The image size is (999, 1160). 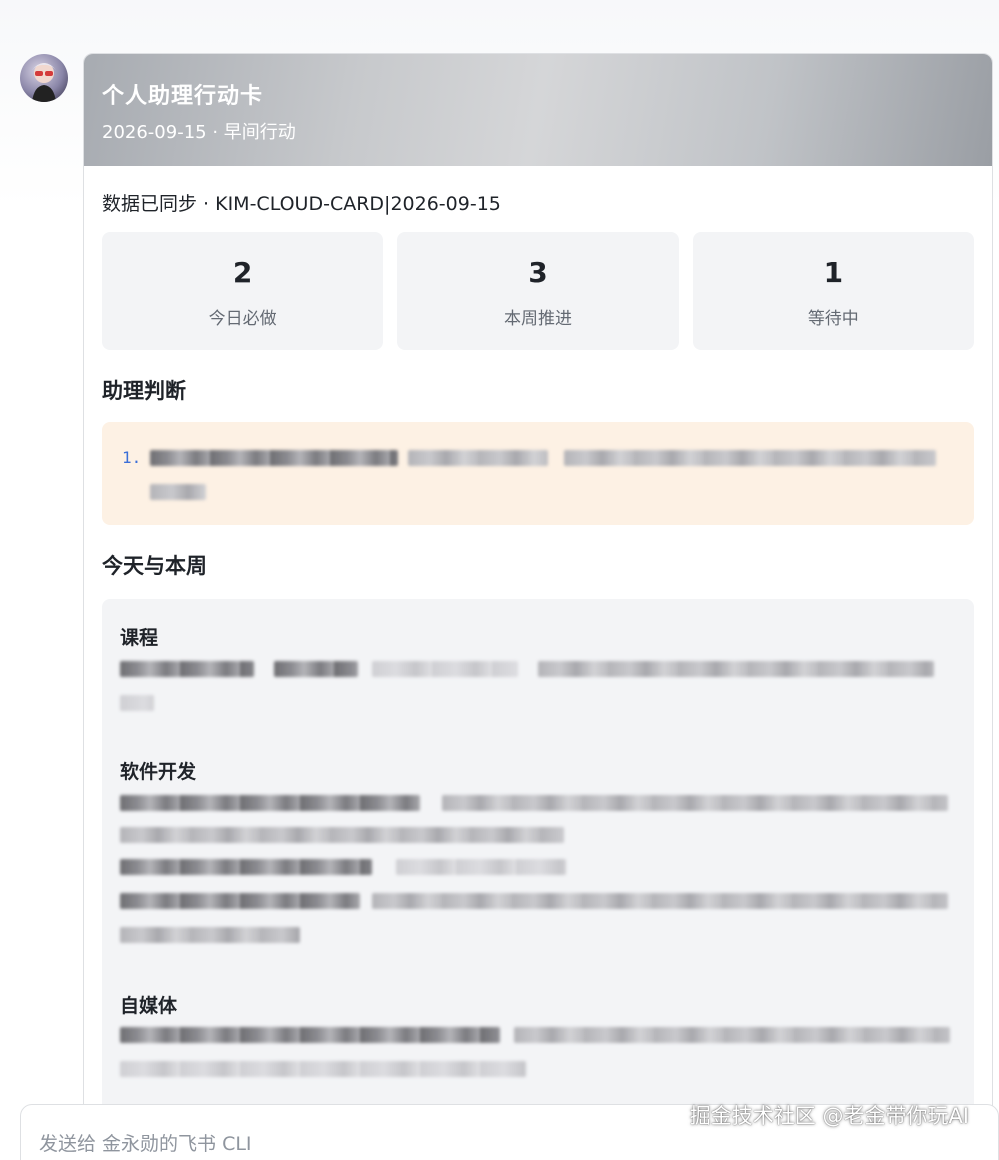 What do you see at coordinates (538, 272) in the screenshot?
I see `stat-value: 3` at bounding box center [538, 272].